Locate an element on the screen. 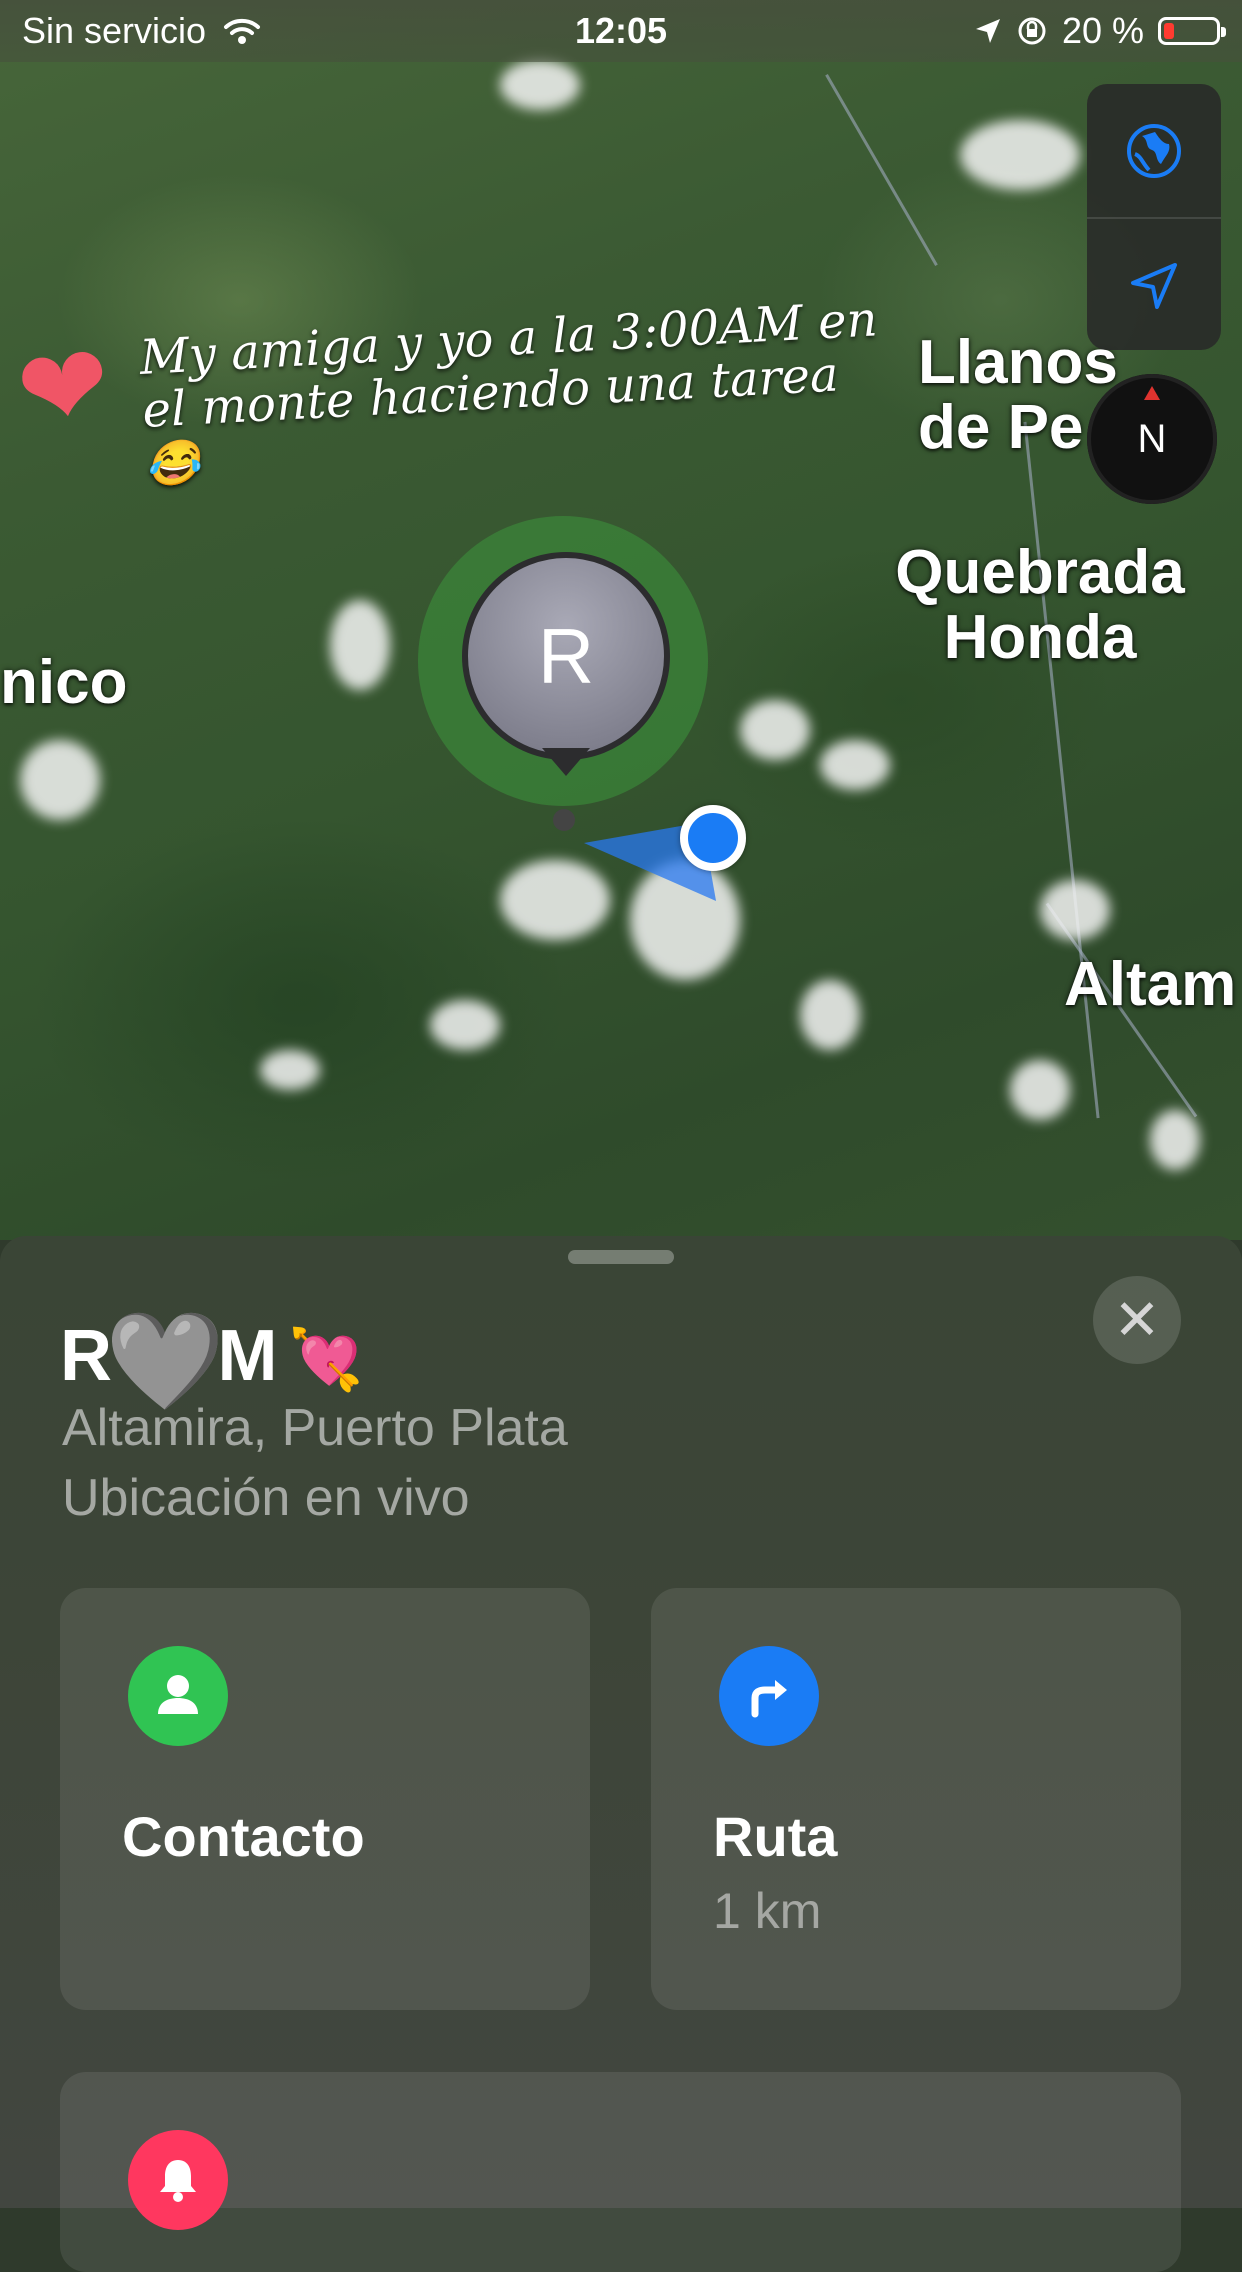 The width and height of the screenshot is (1242, 2272). battery-percent: 20 % is located at coordinates (1102, 30).